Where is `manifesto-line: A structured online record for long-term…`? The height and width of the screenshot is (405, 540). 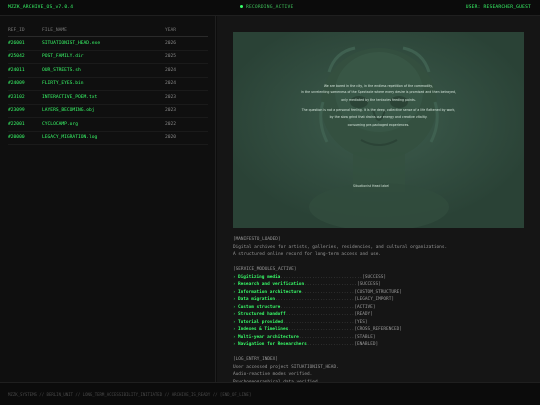
manifesto-line: A structured online record for long-term… is located at coordinates (307, 254).